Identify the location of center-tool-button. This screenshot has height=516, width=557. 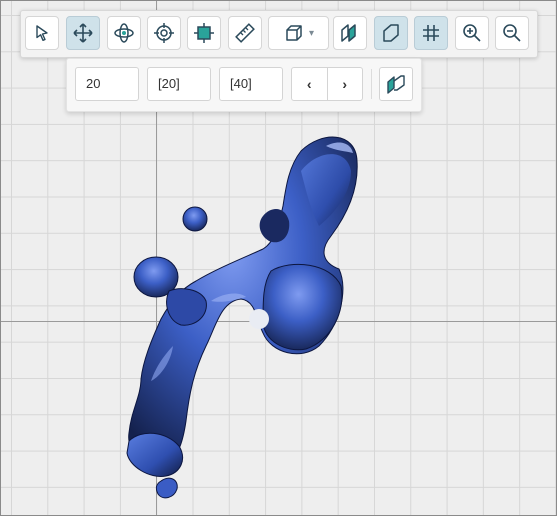
(164, 33).